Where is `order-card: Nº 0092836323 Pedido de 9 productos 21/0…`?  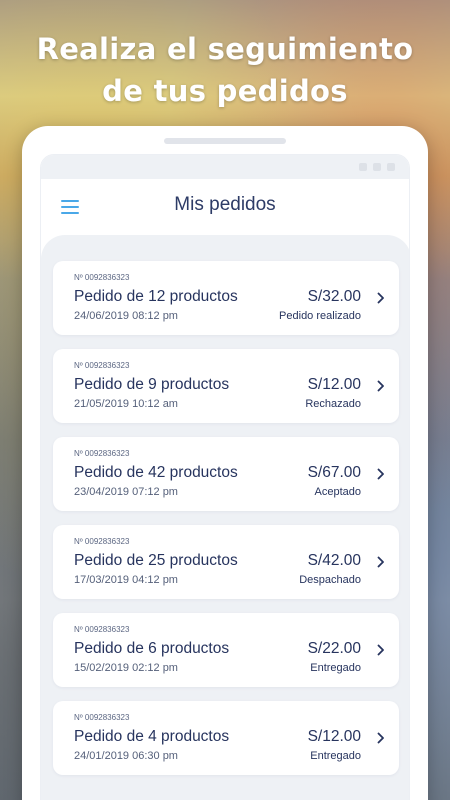 order-card: Nº 0092836323 Pedido de 9 productos 21/0… is located at coordinates (226, 386).